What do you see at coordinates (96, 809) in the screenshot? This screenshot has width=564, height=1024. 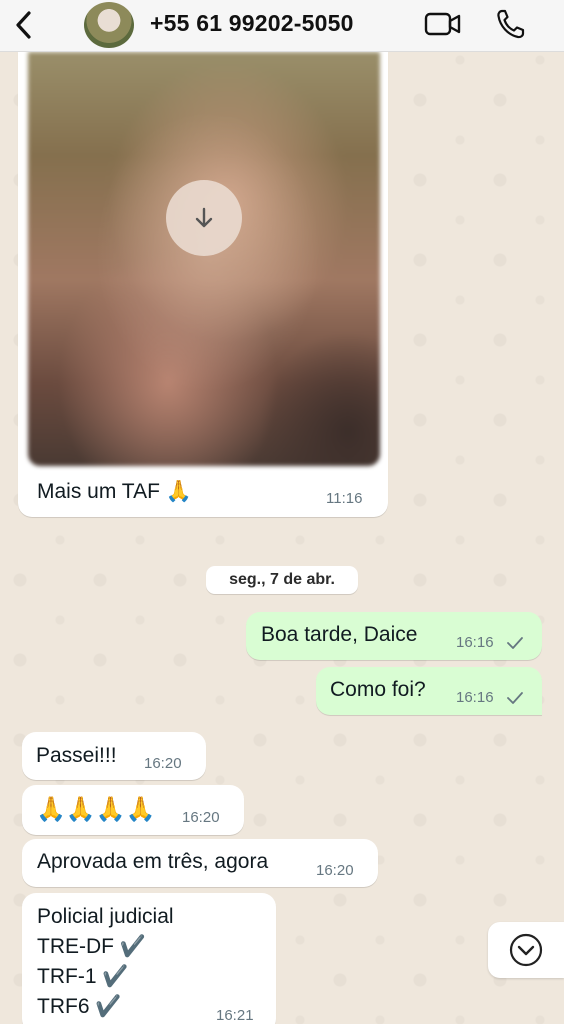 I see `message-text: 🙏🙏🙏🙏` at bounding box center [96, 809].